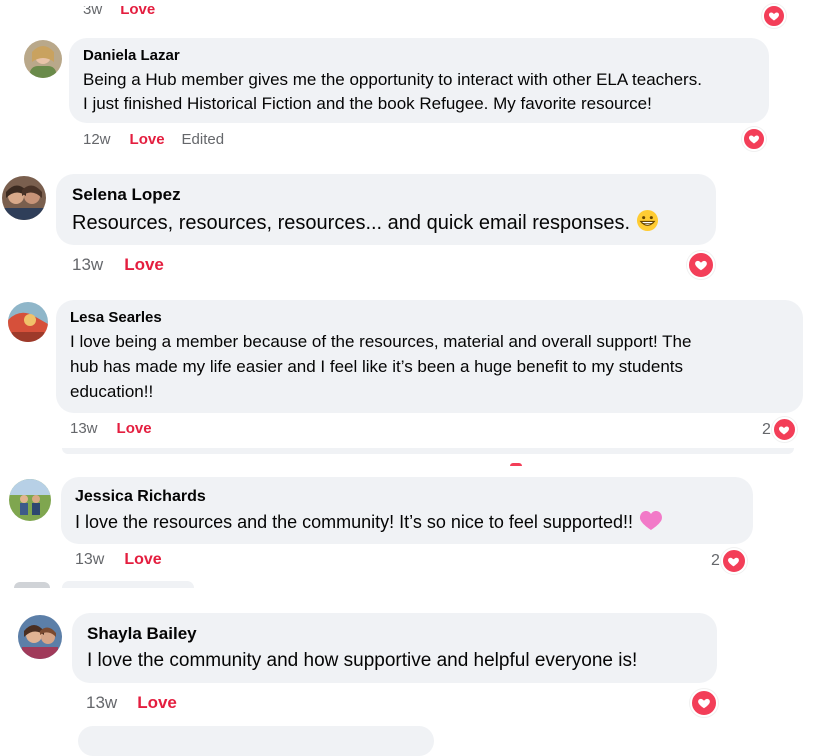 This screenshot has width=826, height=756. Describe the element at coordinates (394, 634) in the screenshot. I see `comment-author: Shayla Bailey` at that location.